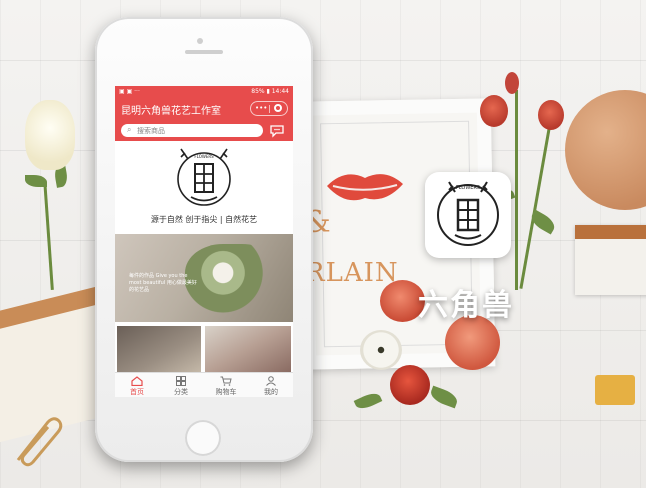 The height and width of the screenshot is (488, 646). I want to click on grid-icon, so click(181, 381).